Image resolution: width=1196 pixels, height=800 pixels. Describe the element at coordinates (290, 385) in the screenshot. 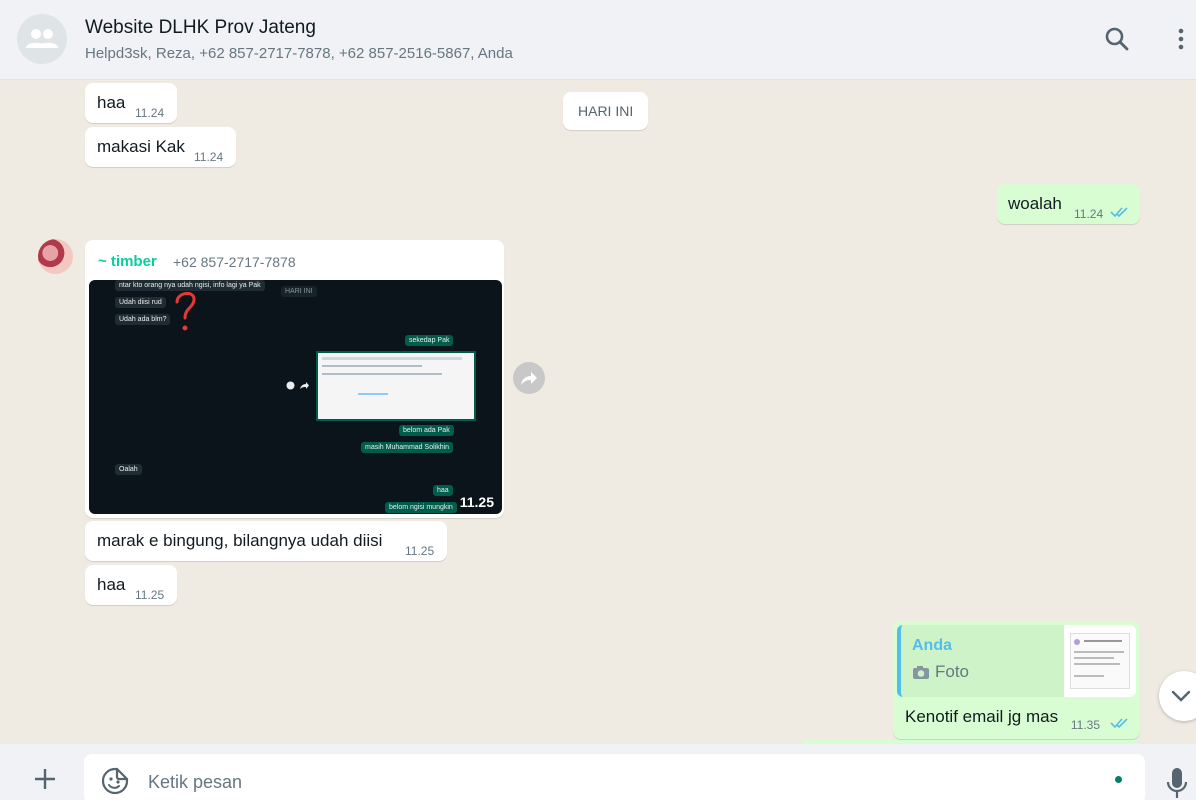

I see `emoji-icon` at that location.